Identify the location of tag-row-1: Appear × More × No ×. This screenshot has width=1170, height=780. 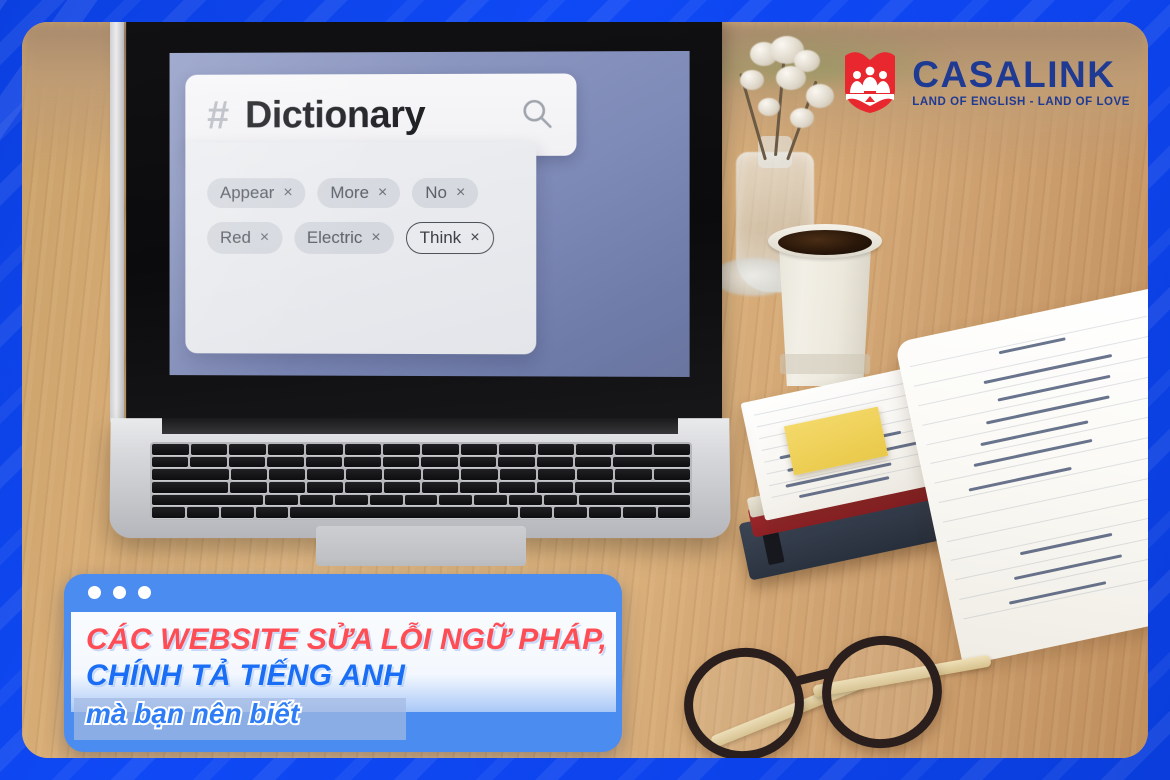
(371, 193).